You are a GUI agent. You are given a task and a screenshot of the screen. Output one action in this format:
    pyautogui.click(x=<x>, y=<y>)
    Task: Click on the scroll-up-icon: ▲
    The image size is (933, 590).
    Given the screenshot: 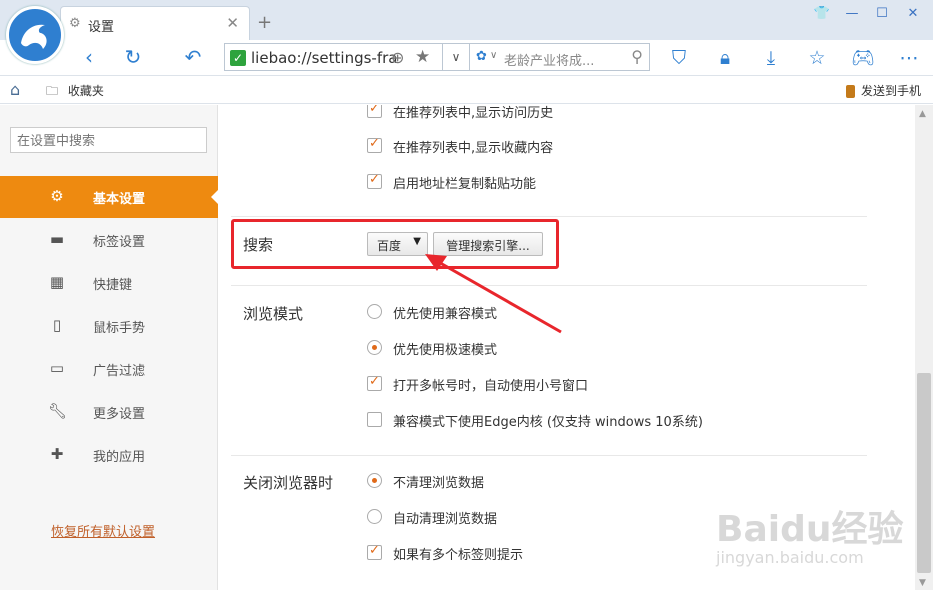 What is the action you would take?
    pyautogui.click(x=922, y=114)
    